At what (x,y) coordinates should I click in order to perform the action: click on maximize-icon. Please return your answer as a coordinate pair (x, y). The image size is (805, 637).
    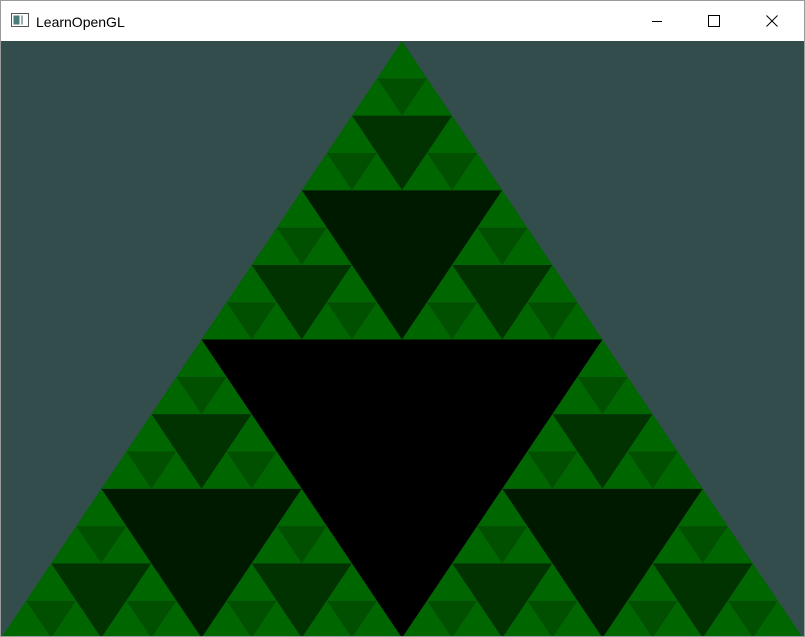
    Looking at the image, I should click on (714, 21).